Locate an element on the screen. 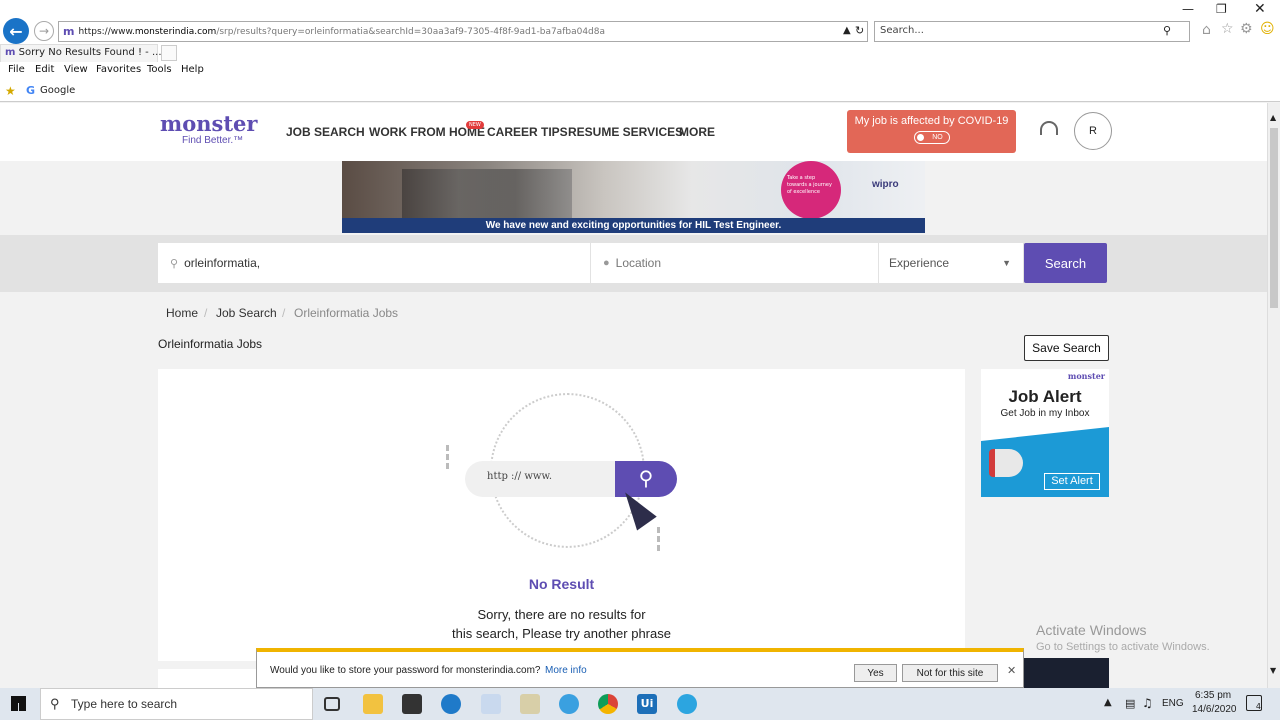 The height and width of the screenshot is (720, 1280). nav-resume-services: RESUME SERVICES is located at coordinates (625, 132).